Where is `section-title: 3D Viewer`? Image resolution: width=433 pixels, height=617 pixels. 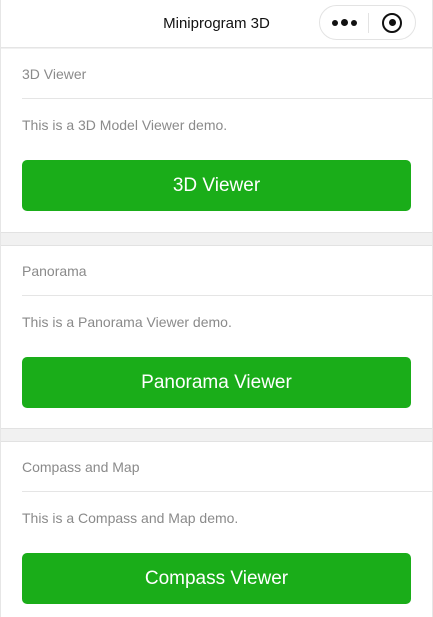 section-title: 3D Viewer is located at coordinates (54, 73).